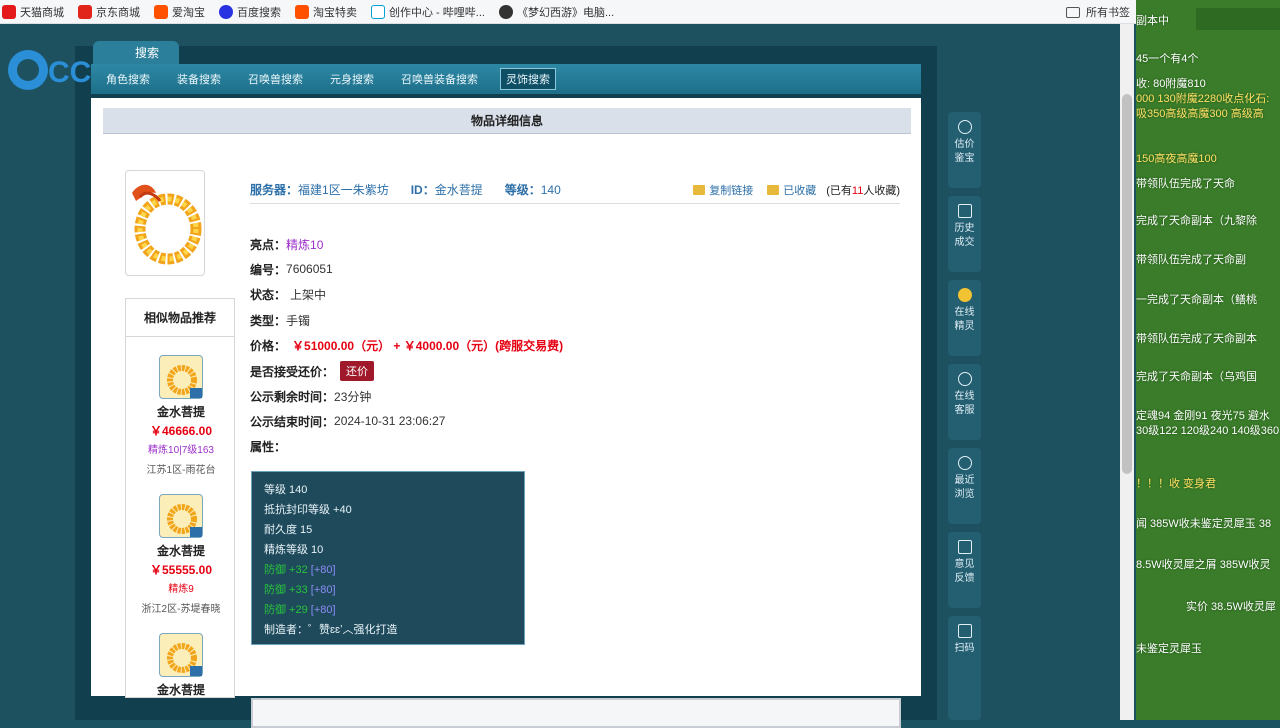 The image size is (1280, 728). I want to click on attr-durability: 耐久度 15, so click(288, 530).